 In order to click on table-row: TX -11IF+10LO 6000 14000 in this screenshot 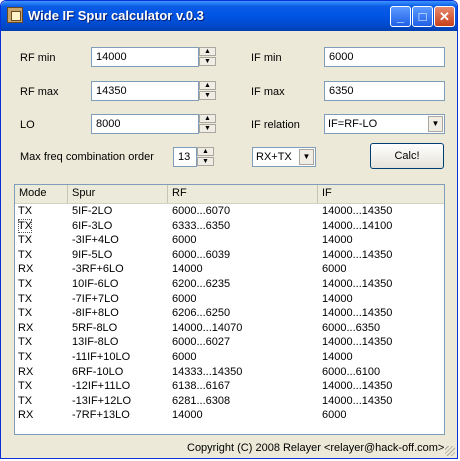, I will do `click(229, 357)`.